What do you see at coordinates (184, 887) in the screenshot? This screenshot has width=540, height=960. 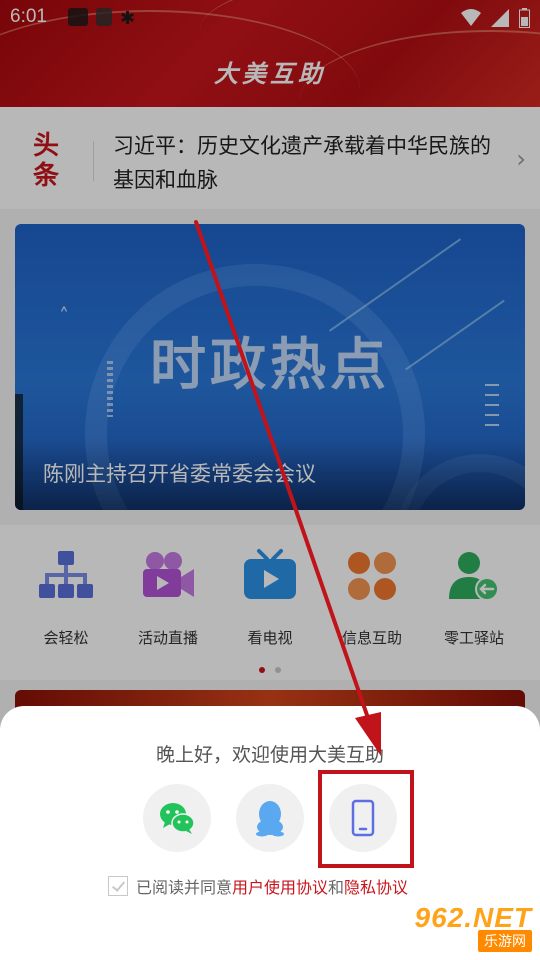 I see `agreement-prefix: 已阅读并同意` at bounding box center [184, 887].